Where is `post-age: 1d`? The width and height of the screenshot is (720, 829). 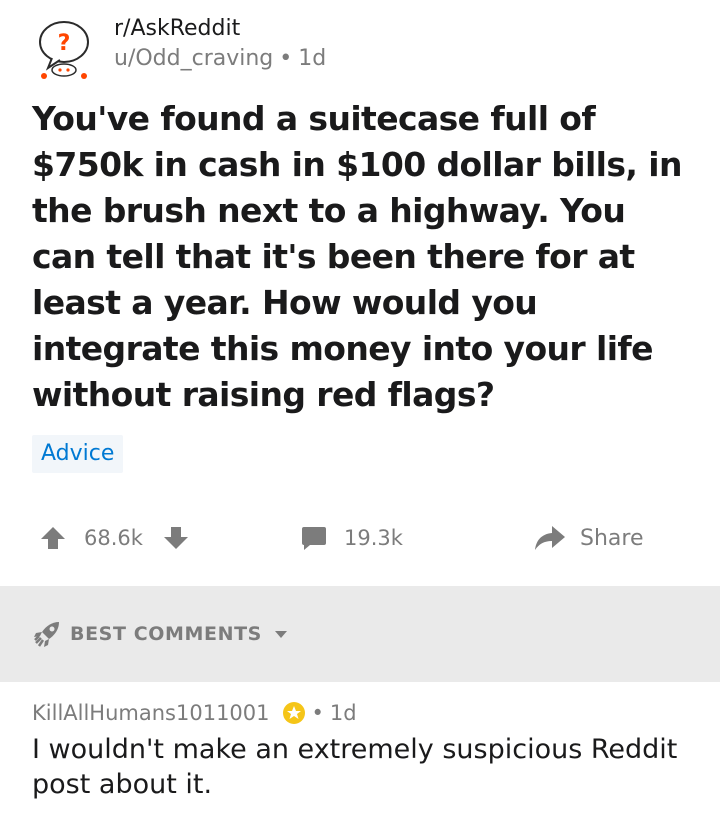
post-age: 1d is located at coordinates (312, 58).